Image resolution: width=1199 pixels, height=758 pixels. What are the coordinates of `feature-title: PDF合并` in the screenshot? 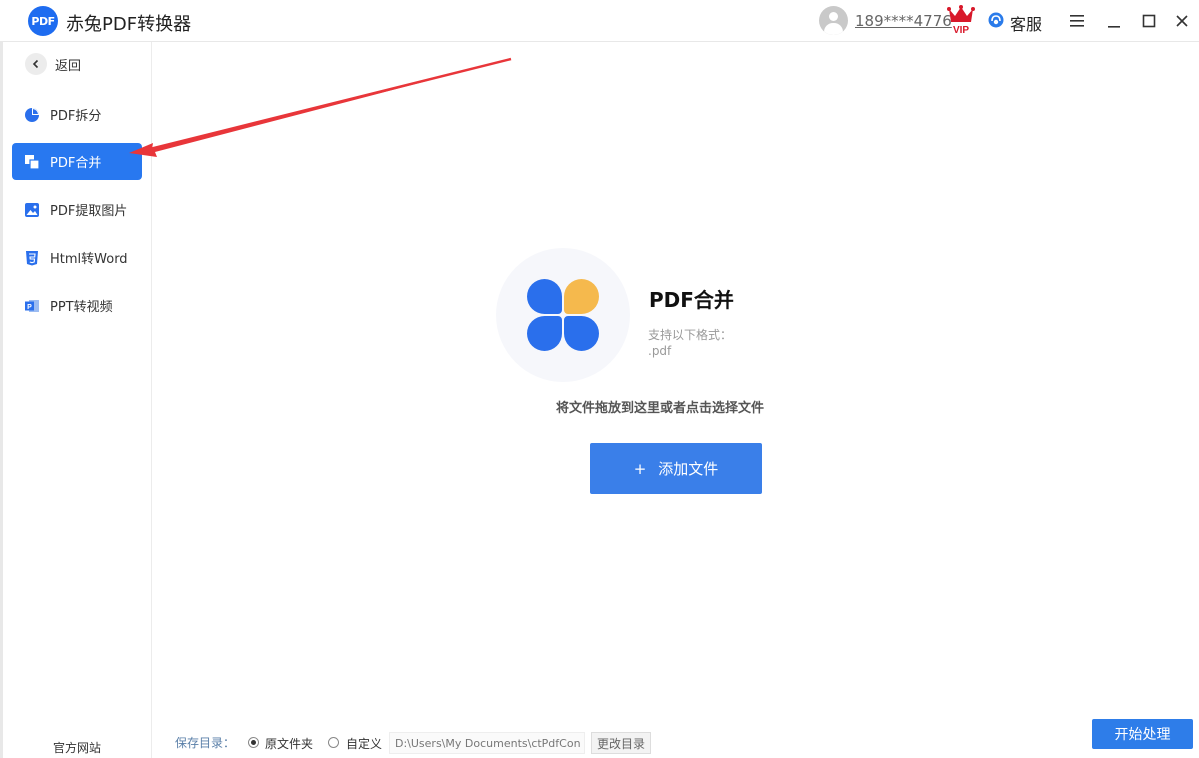 It's located at (691, 300).